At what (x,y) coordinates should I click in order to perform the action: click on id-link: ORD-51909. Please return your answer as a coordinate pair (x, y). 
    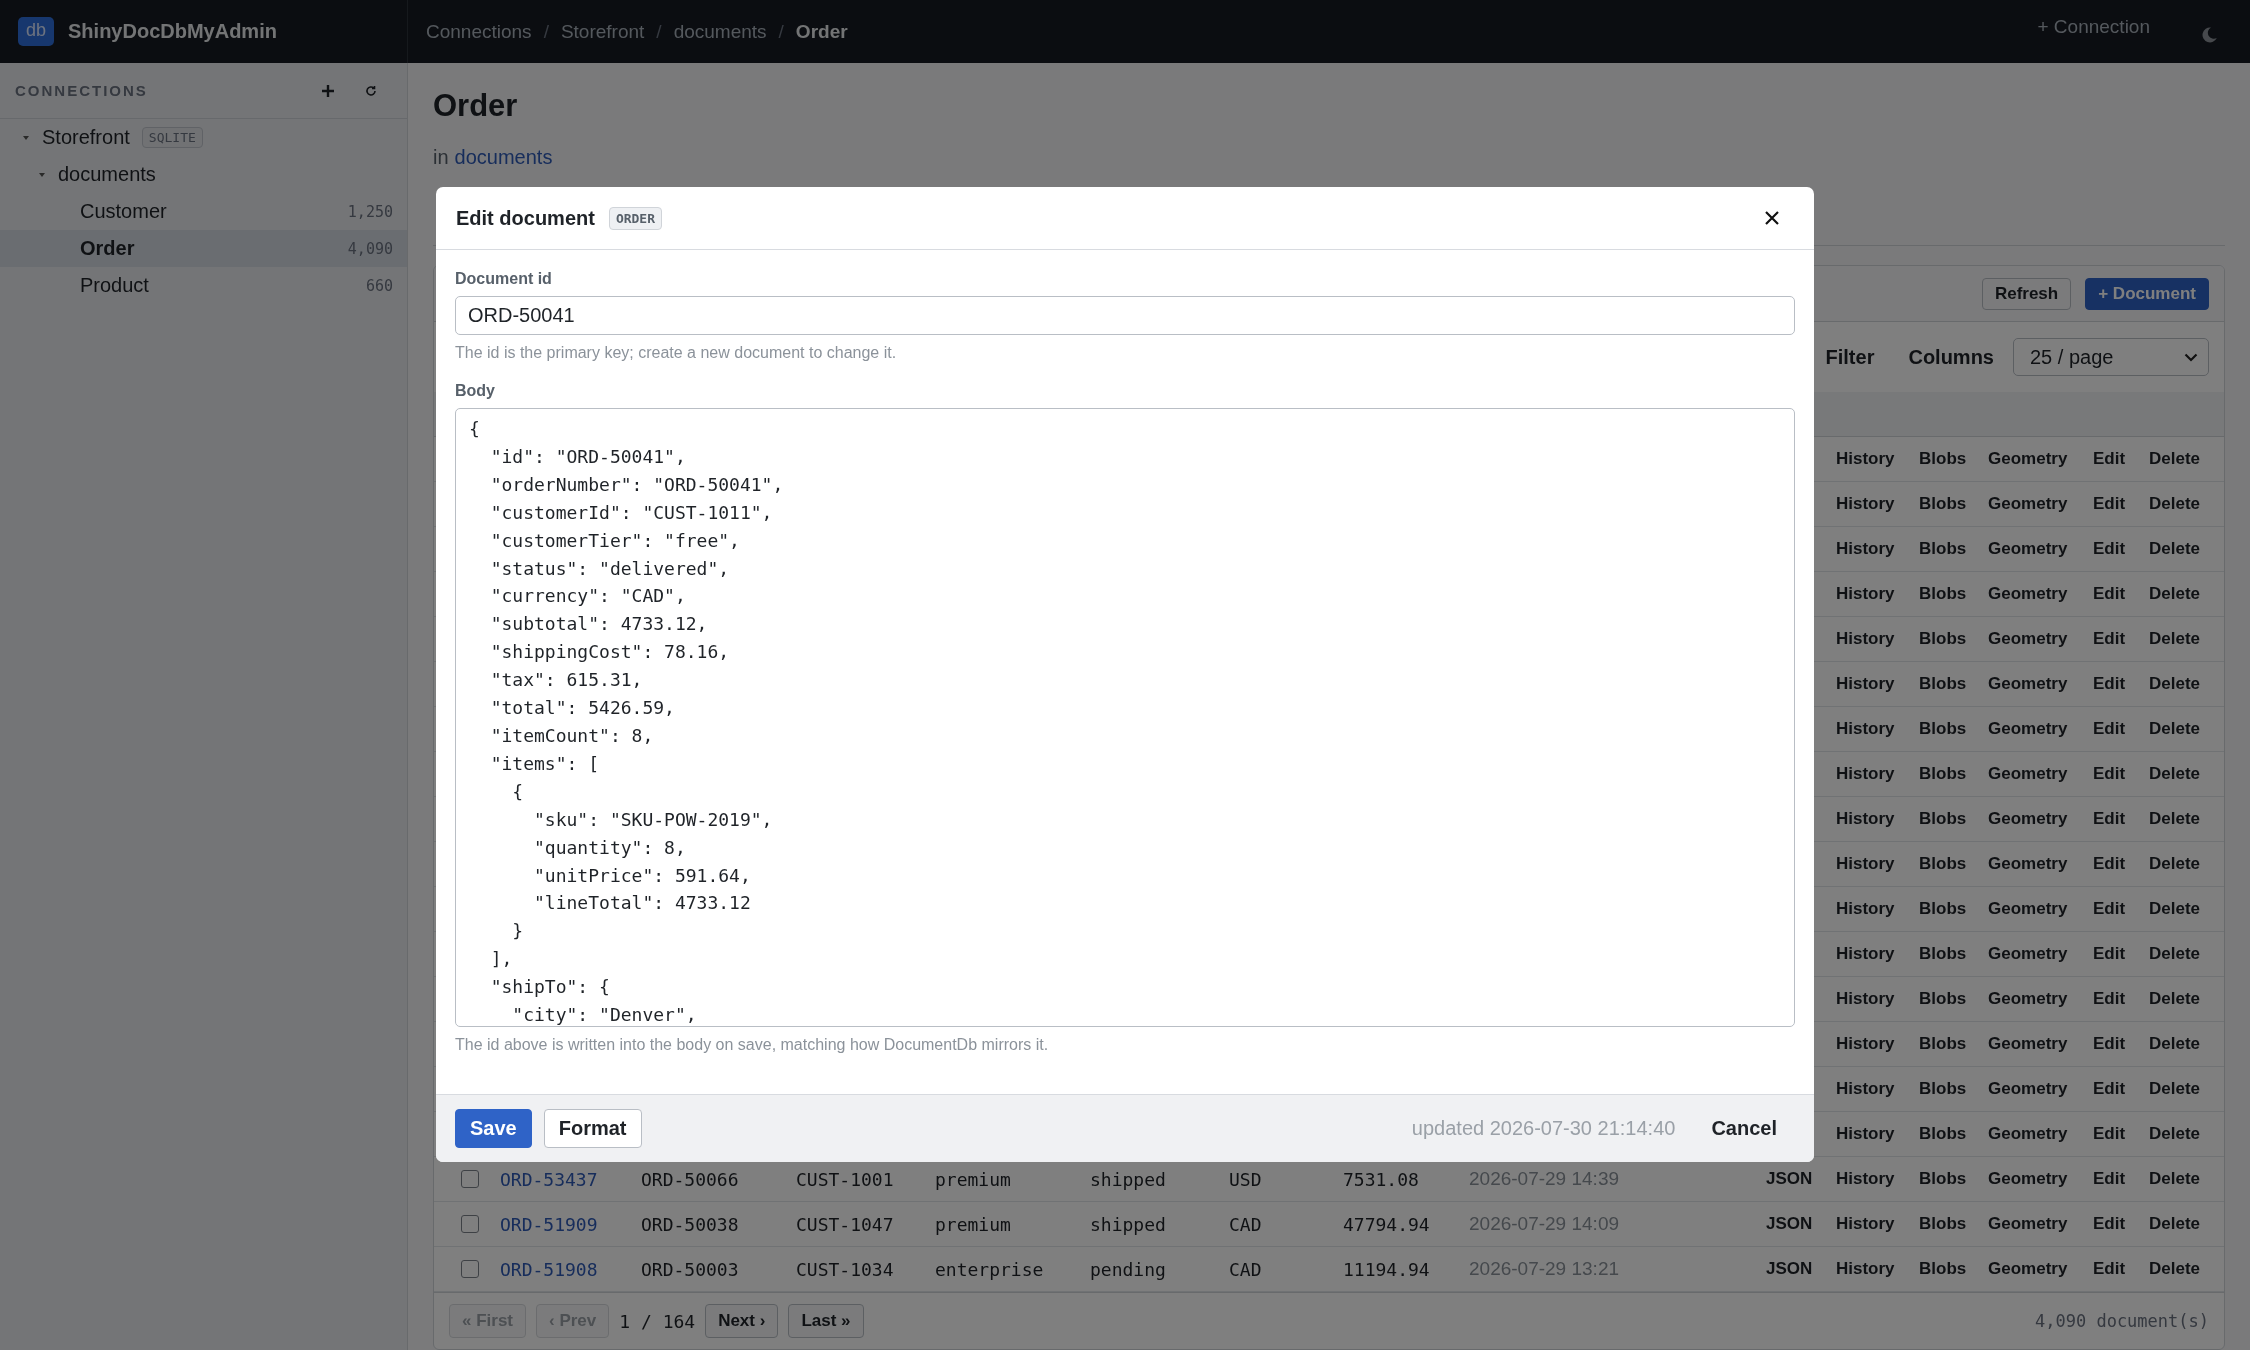
    Looking at the image, I should click on (570, 1224).